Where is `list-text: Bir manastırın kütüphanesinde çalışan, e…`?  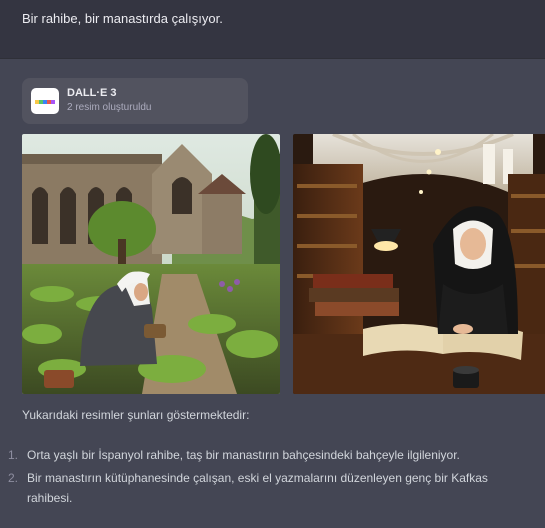
list-text: Bir manastırın kütüphanesinde çalışan, e… is located at coordinates (257, 488).